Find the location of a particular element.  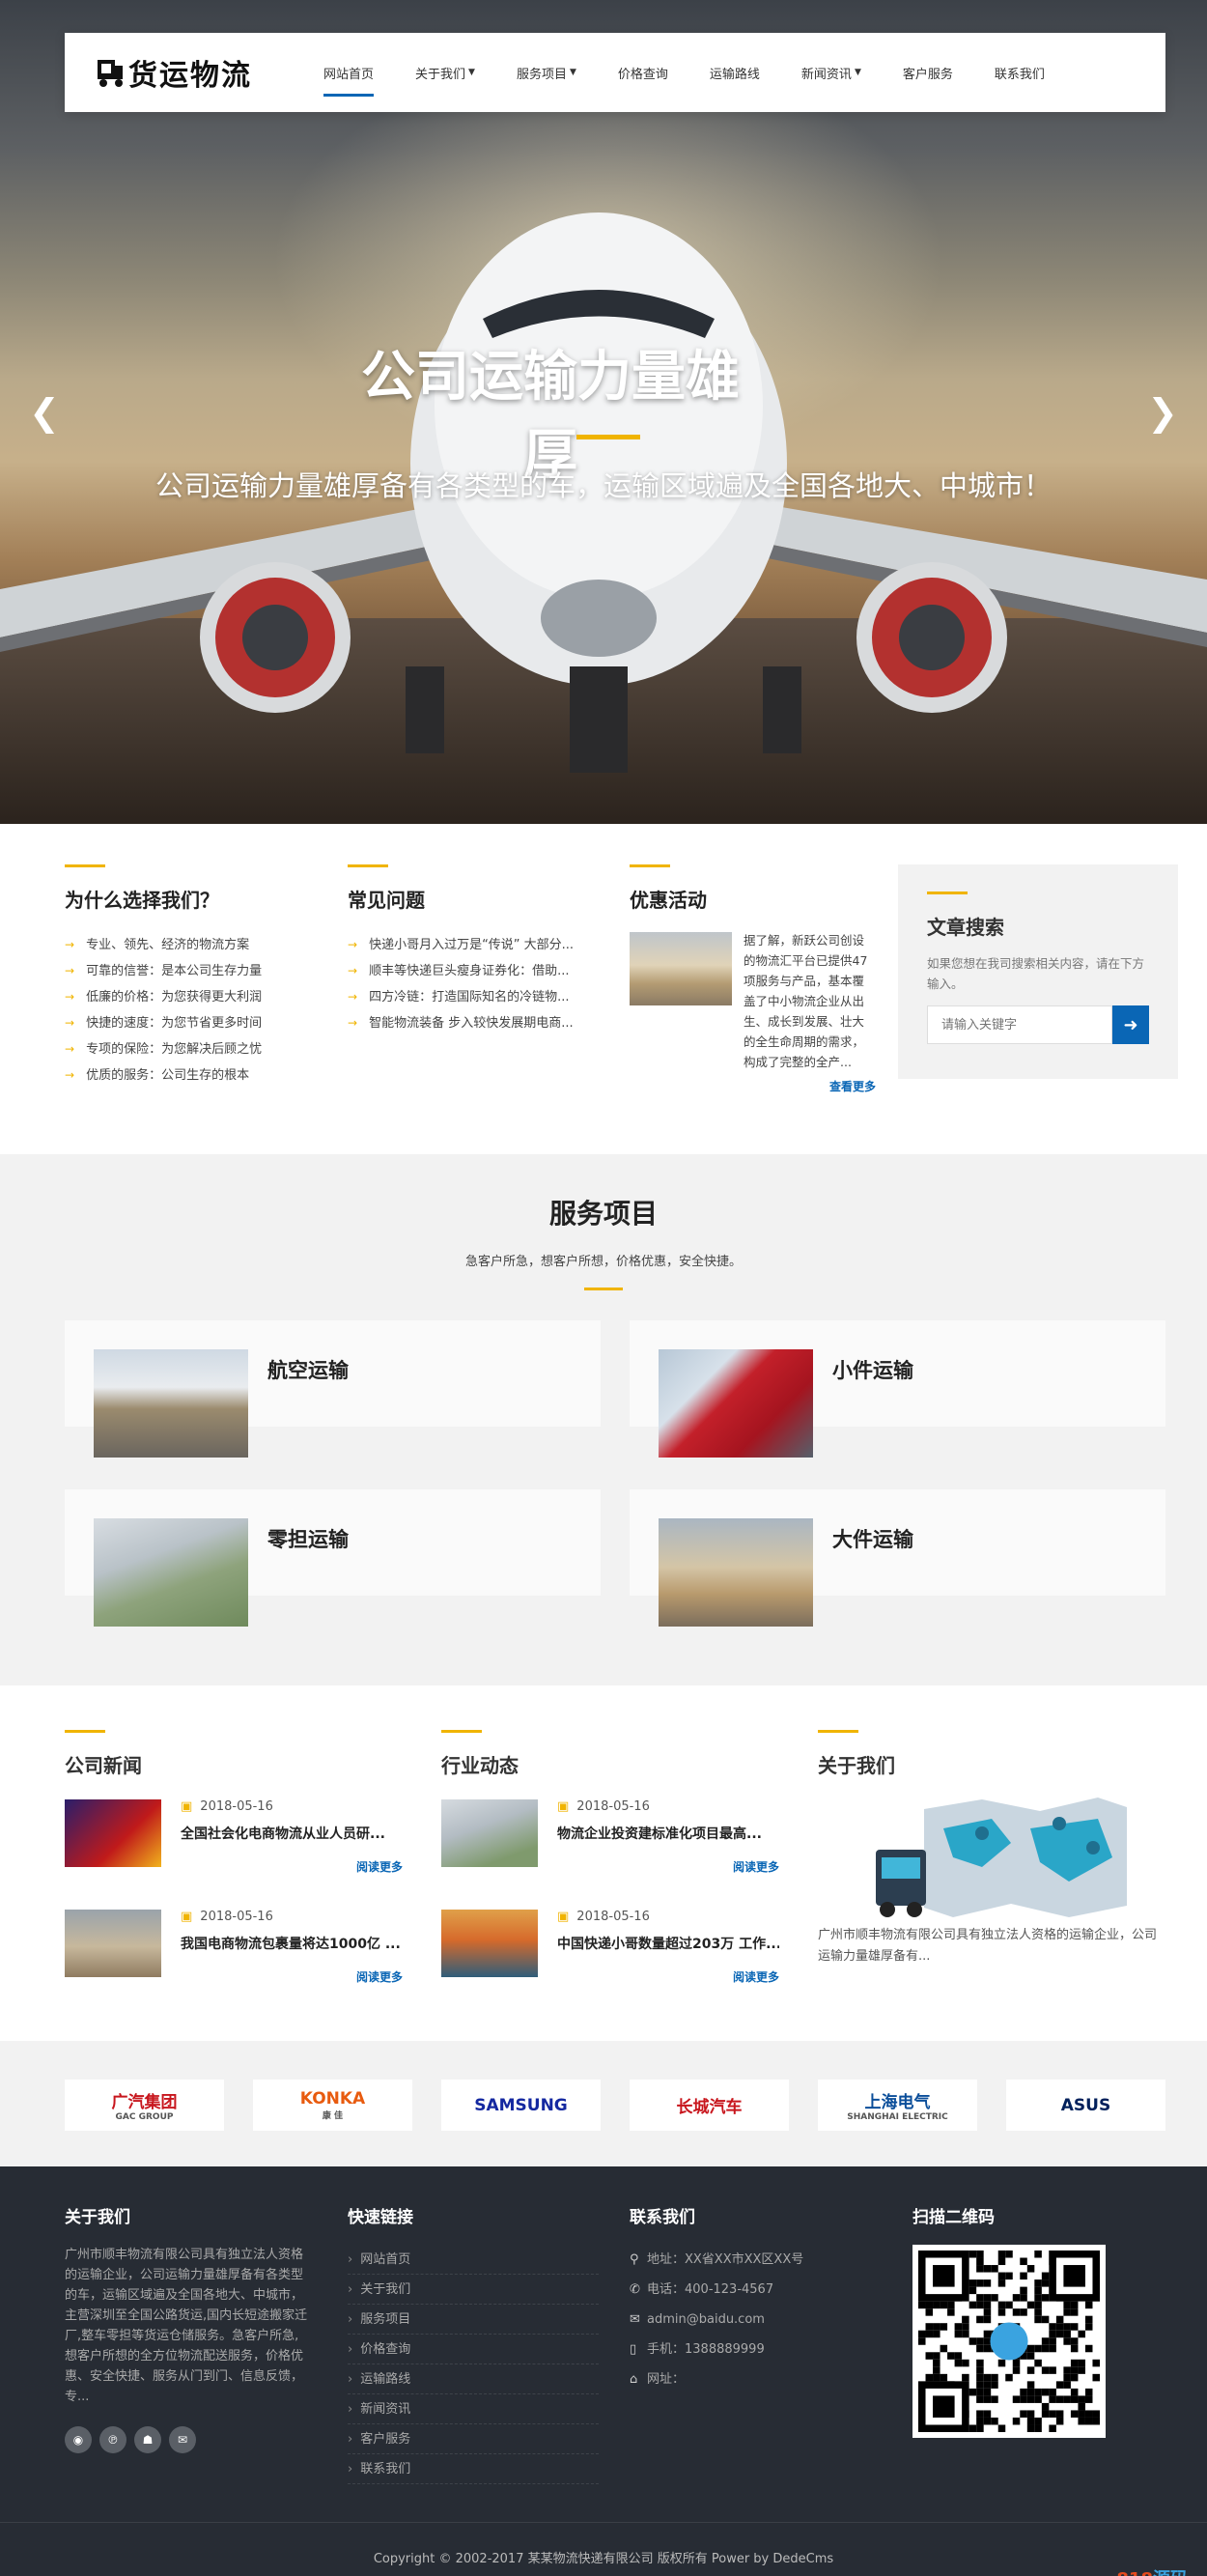

footer-link: › 运输路线 is located at coordinates (474, 2379).